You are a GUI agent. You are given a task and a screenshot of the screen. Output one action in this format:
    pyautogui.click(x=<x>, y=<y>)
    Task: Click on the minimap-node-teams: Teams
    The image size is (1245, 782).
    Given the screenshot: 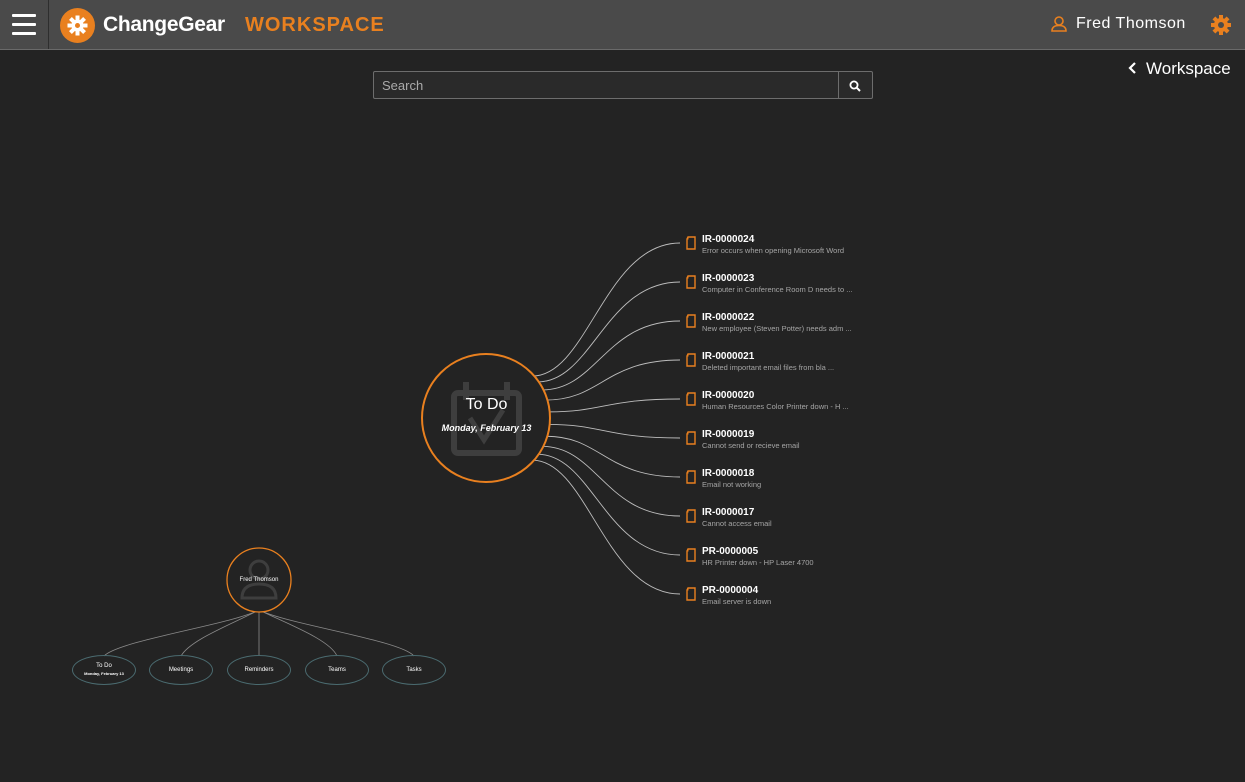 What is the action you would take?
    pyautogui.click(x=337, y=670)
    